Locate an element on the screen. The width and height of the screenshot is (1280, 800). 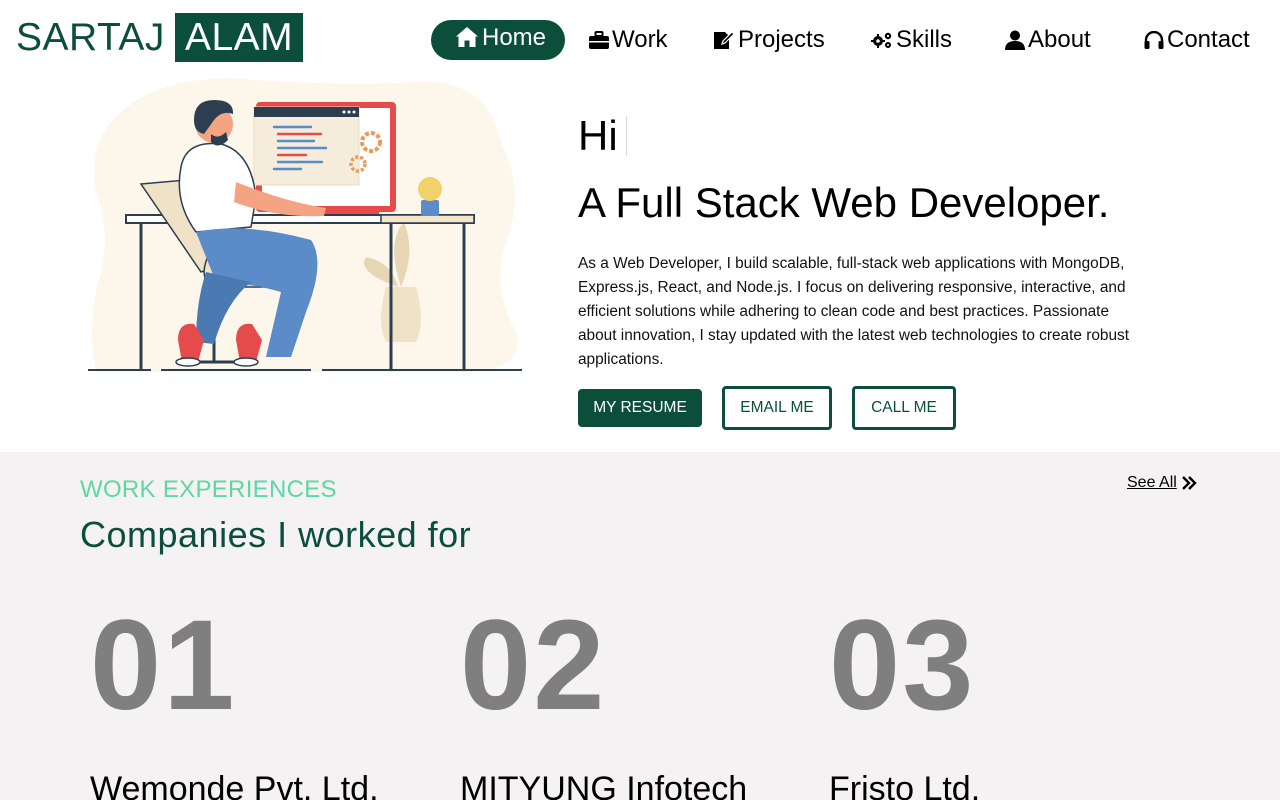
nav-projects-label: Projects is located at coordinates (781, 39).